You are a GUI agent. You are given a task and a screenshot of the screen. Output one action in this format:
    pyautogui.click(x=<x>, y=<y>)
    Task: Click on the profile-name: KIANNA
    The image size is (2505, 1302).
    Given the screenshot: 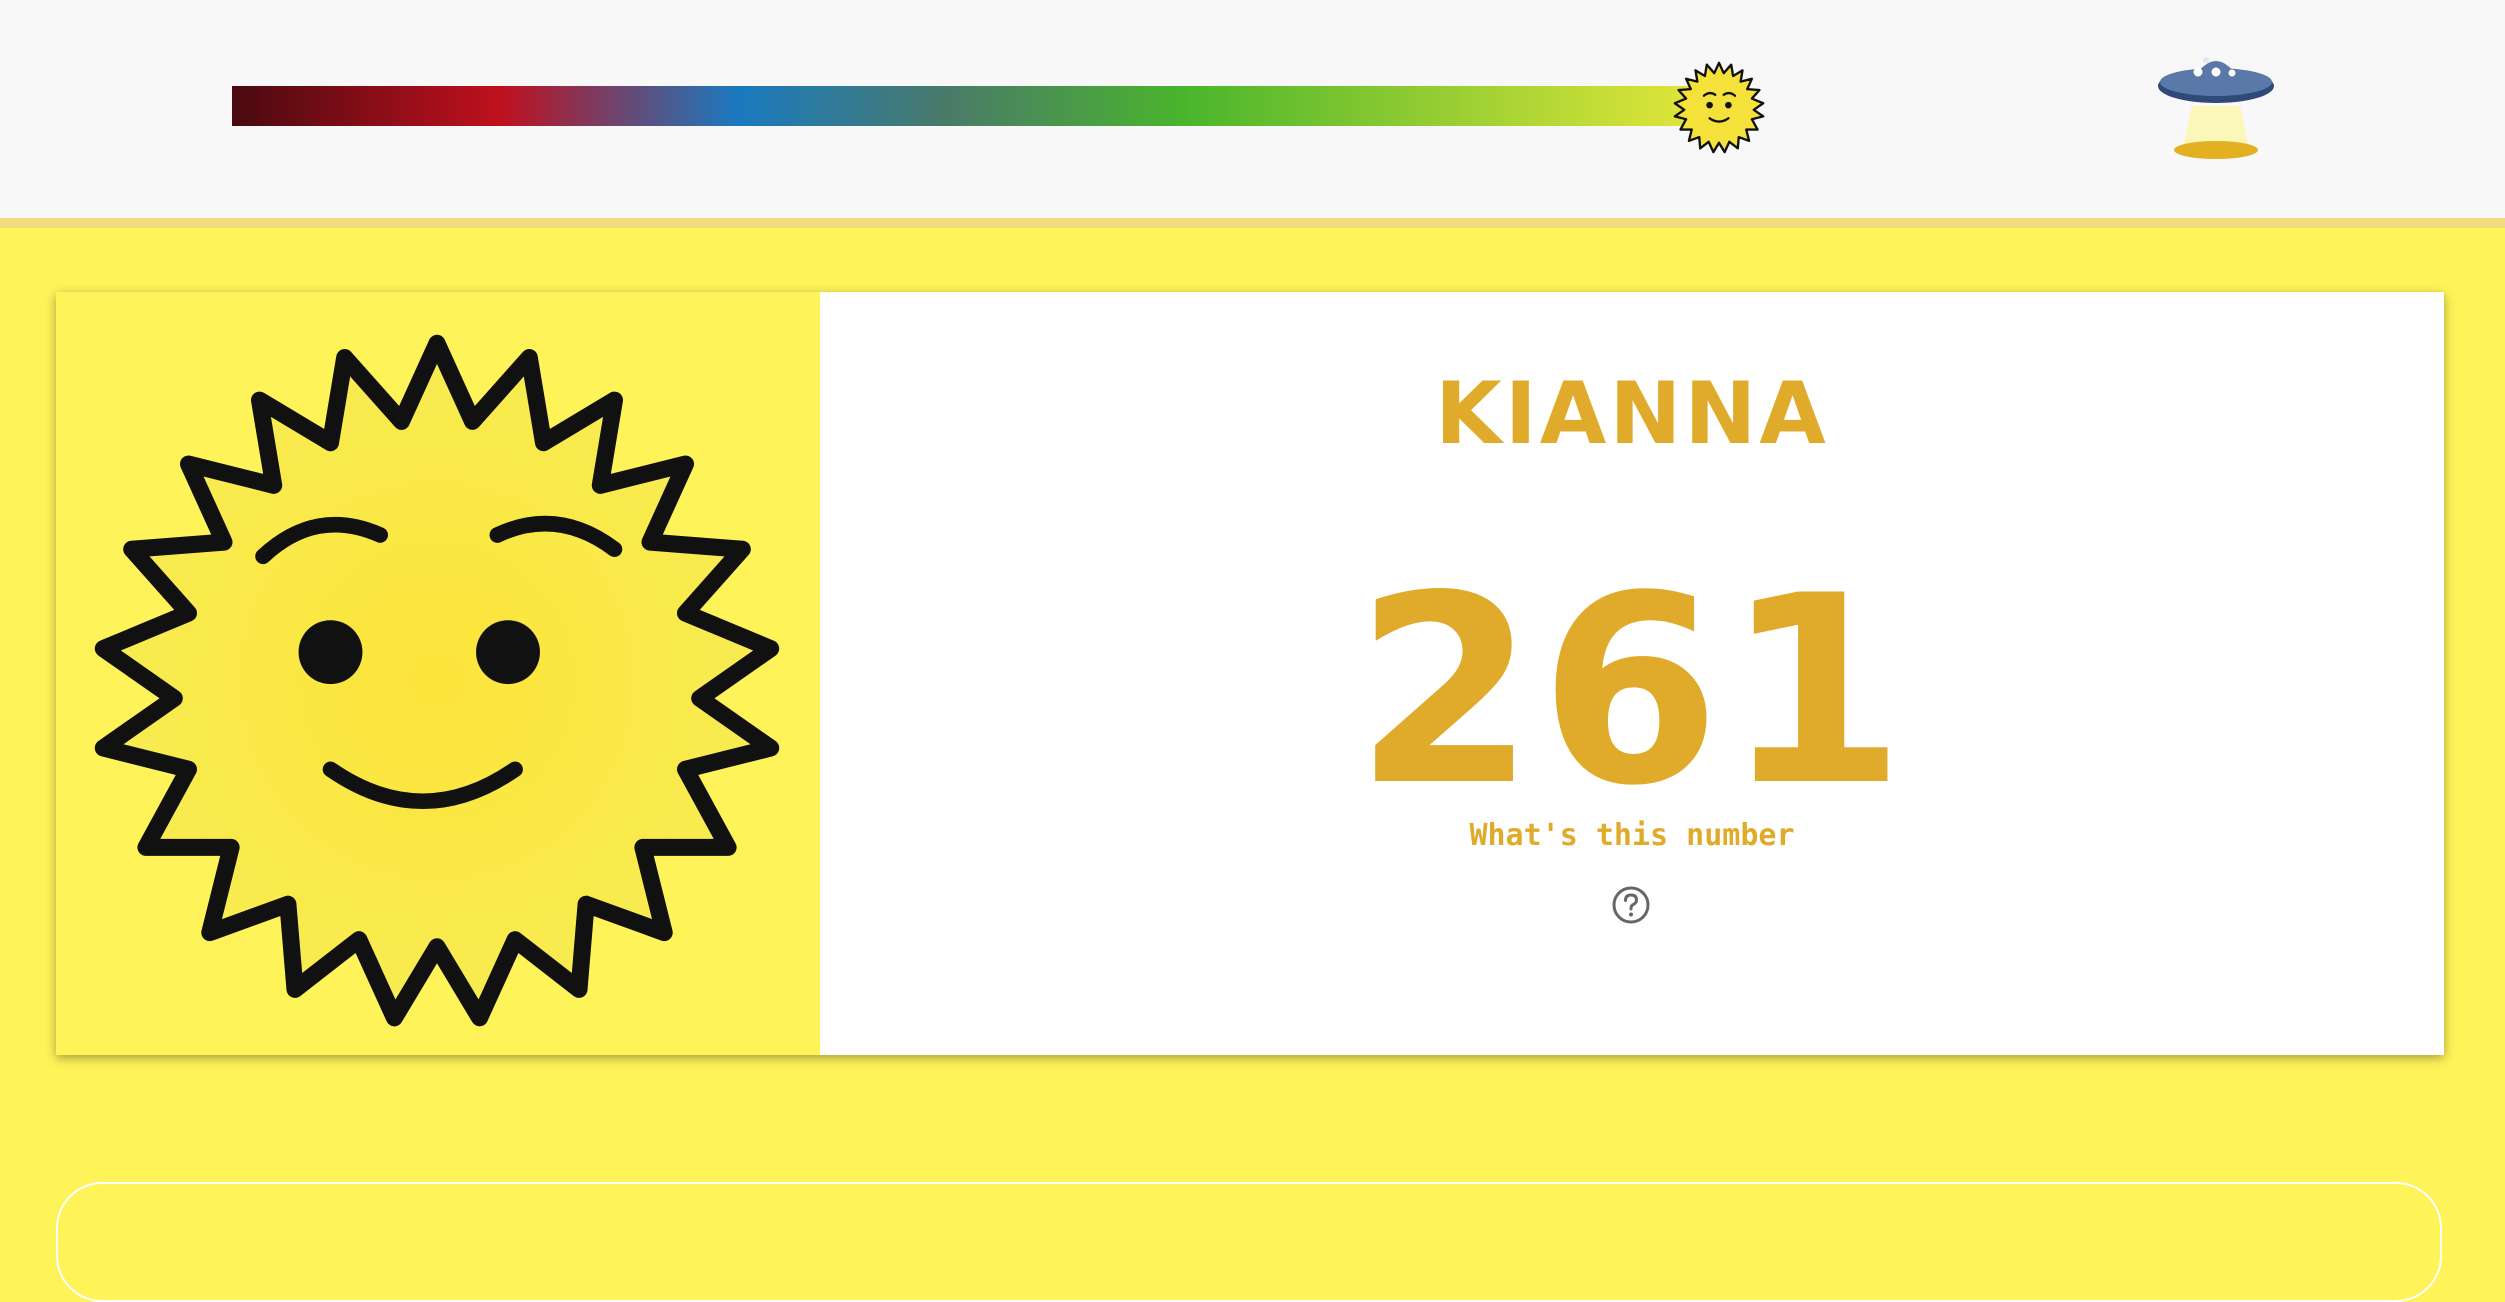 What is the action you would take?
    pyautogui.click(x=1632, y=414)
    